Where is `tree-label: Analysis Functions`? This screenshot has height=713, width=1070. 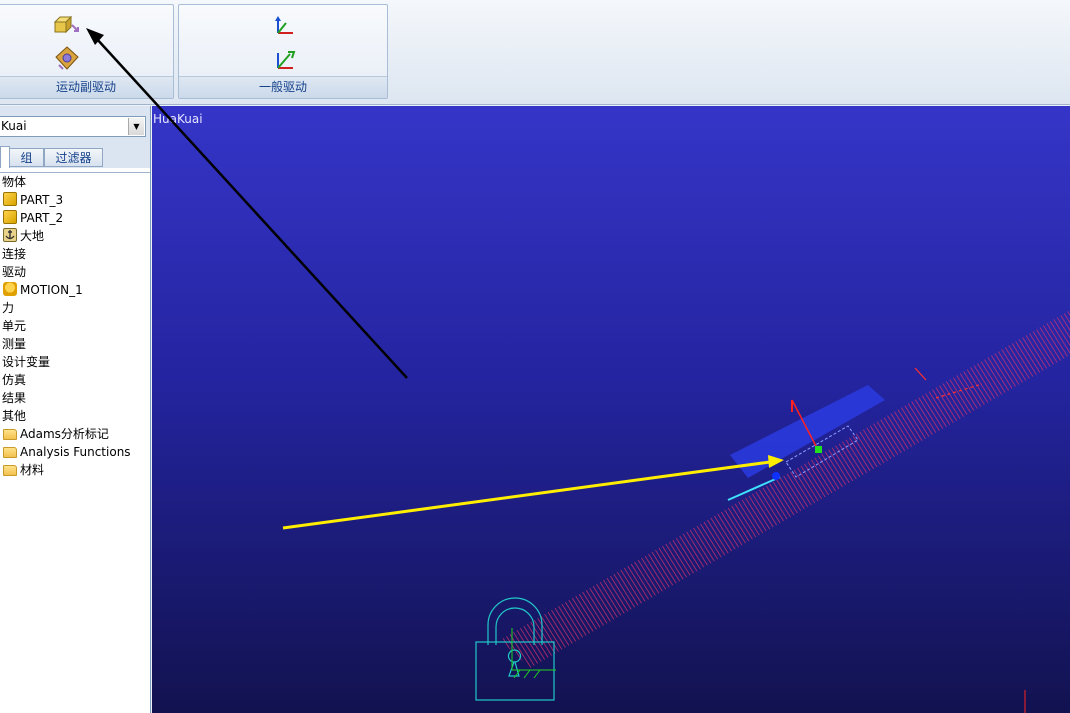
tree-label: Analysis Functions is located at coordinates (75, 452).